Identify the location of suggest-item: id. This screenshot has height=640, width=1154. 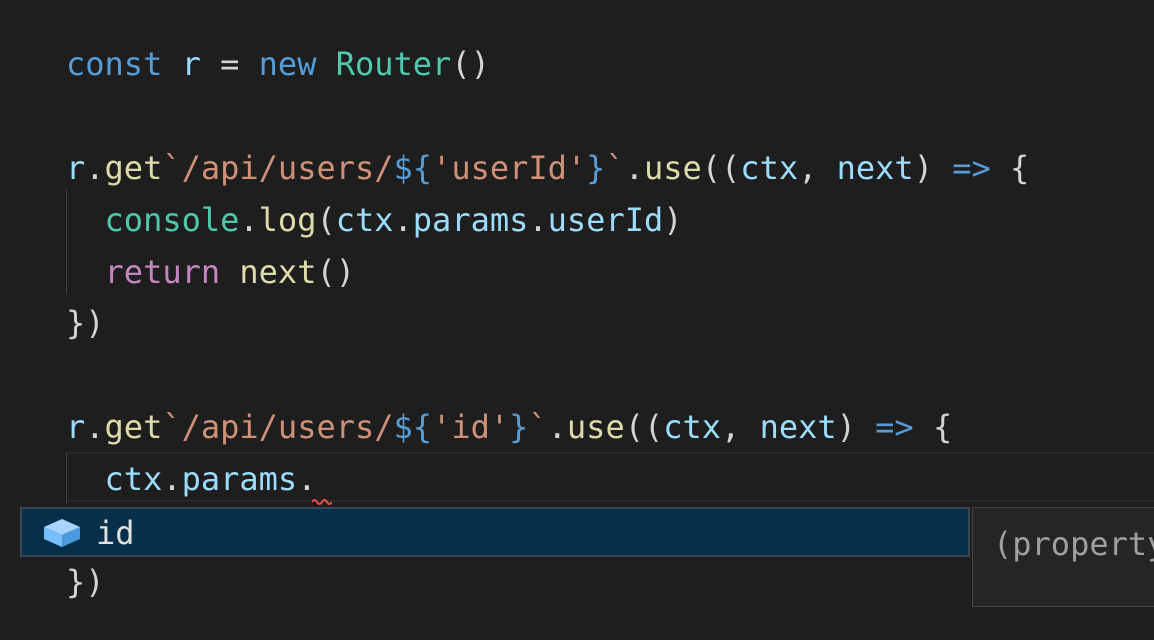
(495, 532).